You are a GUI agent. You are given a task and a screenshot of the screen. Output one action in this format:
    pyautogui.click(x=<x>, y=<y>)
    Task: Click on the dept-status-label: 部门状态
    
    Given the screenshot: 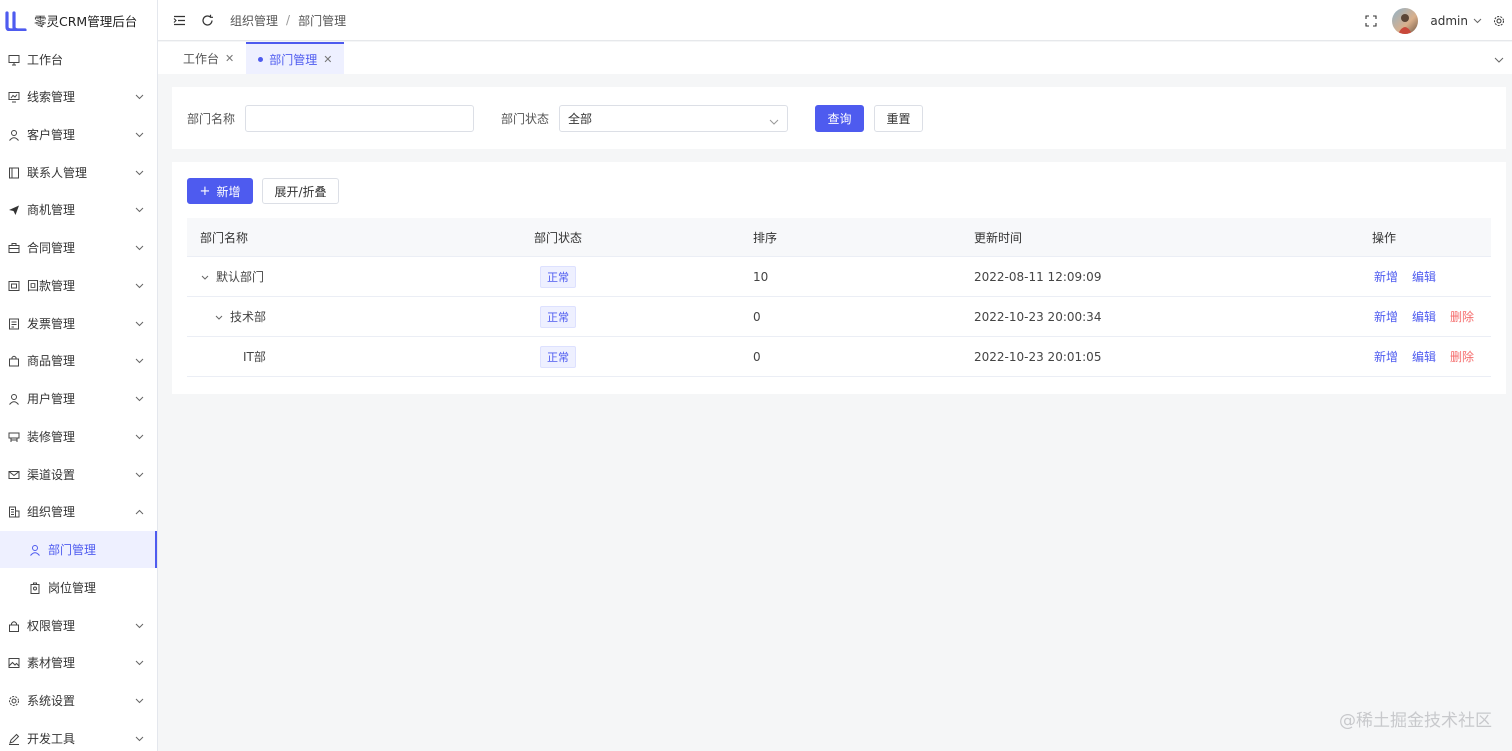 What is the action you would take?
    pyautogui.click(x=525, y=118)
    